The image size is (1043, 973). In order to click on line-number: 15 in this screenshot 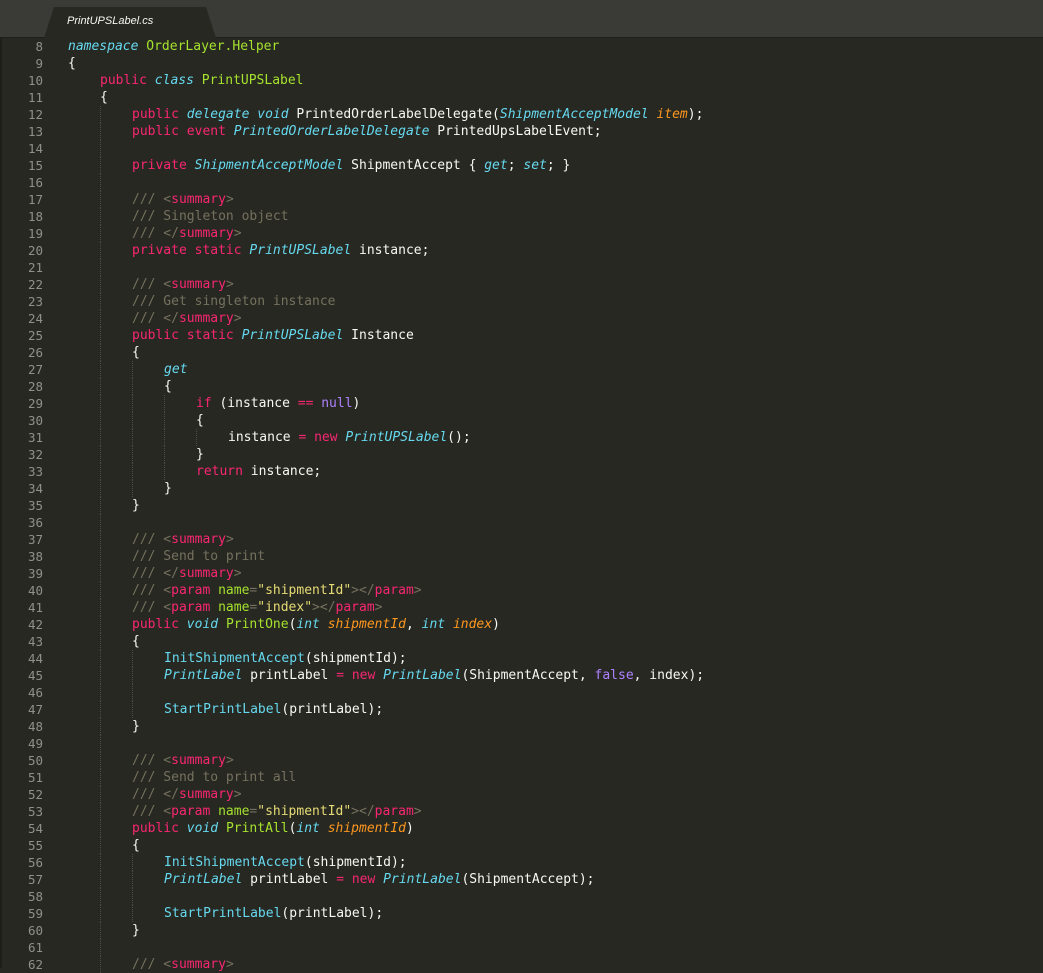, I will do `click(35, 165)`.